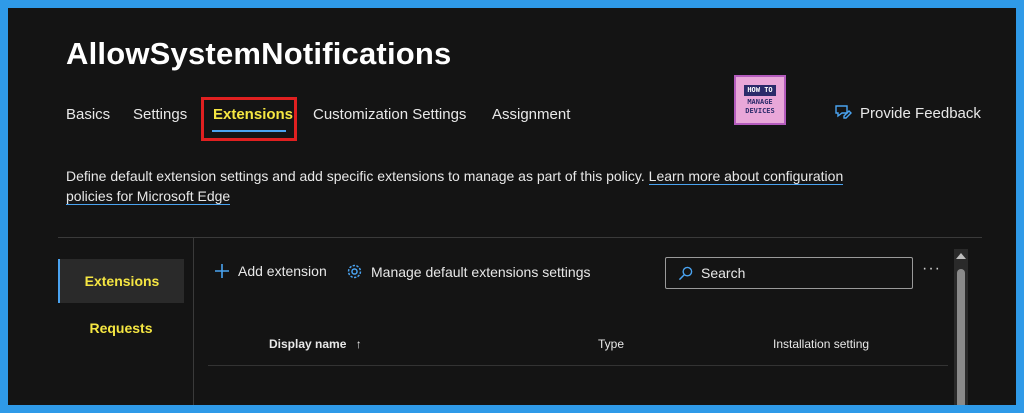  Describe the element at coordinates (193, 321) in the screenshot. I see `sidebar-divider` at that location.